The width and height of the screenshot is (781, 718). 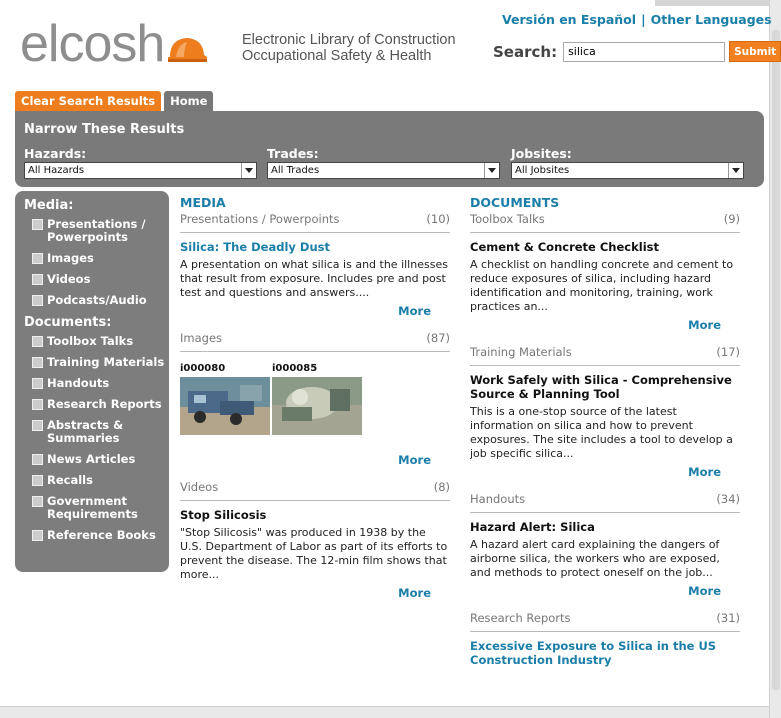 What do you see at coordinates (90, 341) in the screenshot?
I see `sidebar-item-label: Toolbox Talks` at bounding box center [90, 341].